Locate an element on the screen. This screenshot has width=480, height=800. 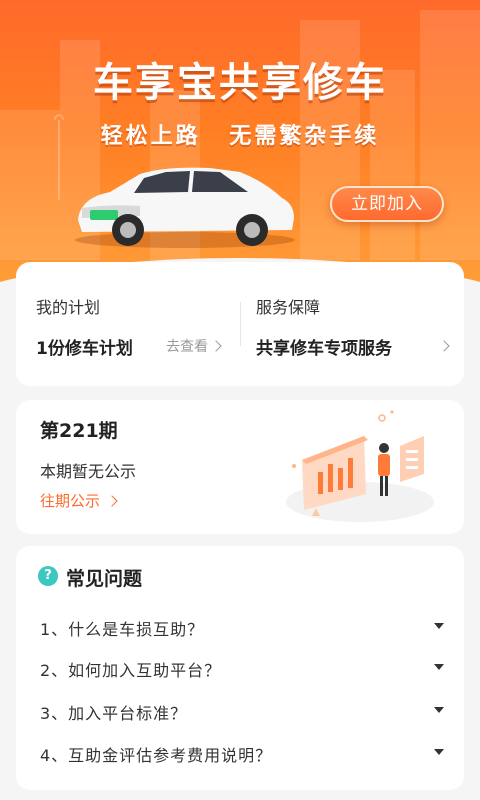
my-plan-section: 我的计划 1份修车计划 去查看 is located at coordinates (136, 324).